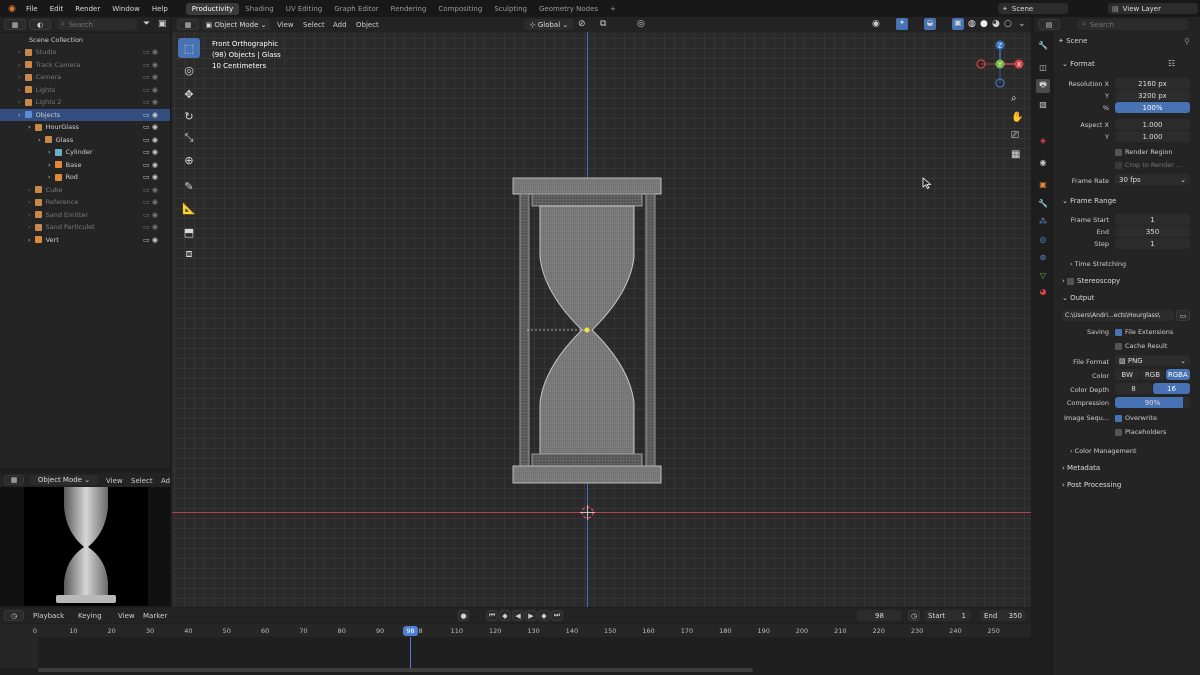  Describe the element at coordinates (1152, 136) in the screenshot. I see `aspect-y-field: 1.000` at that location.